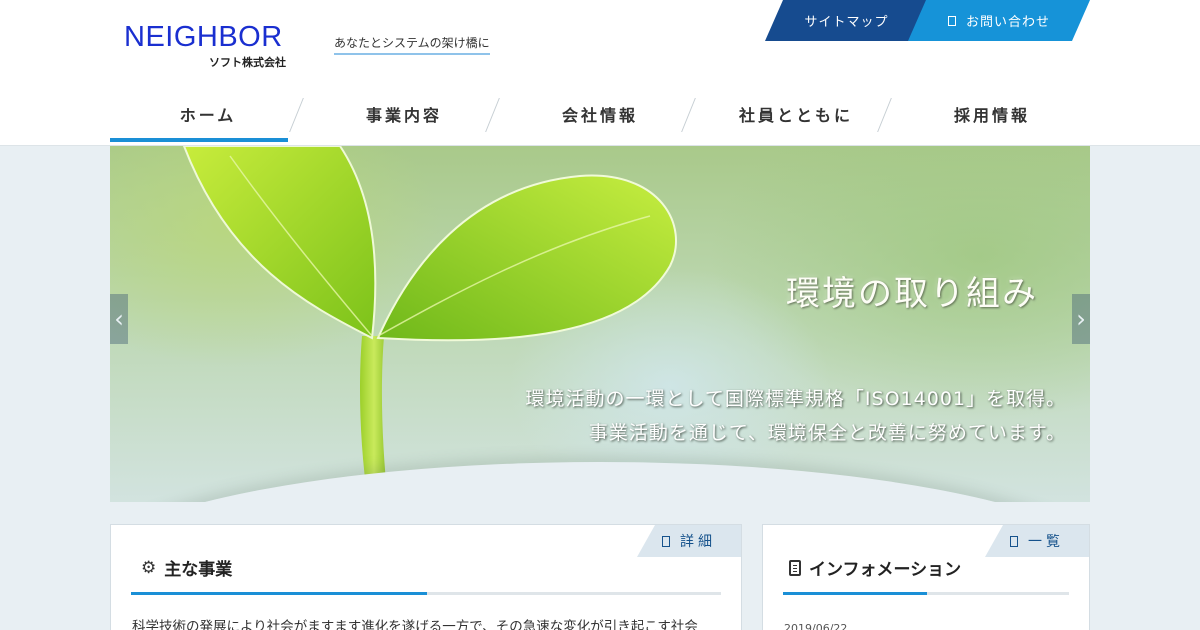 Image resolution: width=1200 pixels, height=630 pixels. I want to click on list-label: 一覧, so click(1046, 542).